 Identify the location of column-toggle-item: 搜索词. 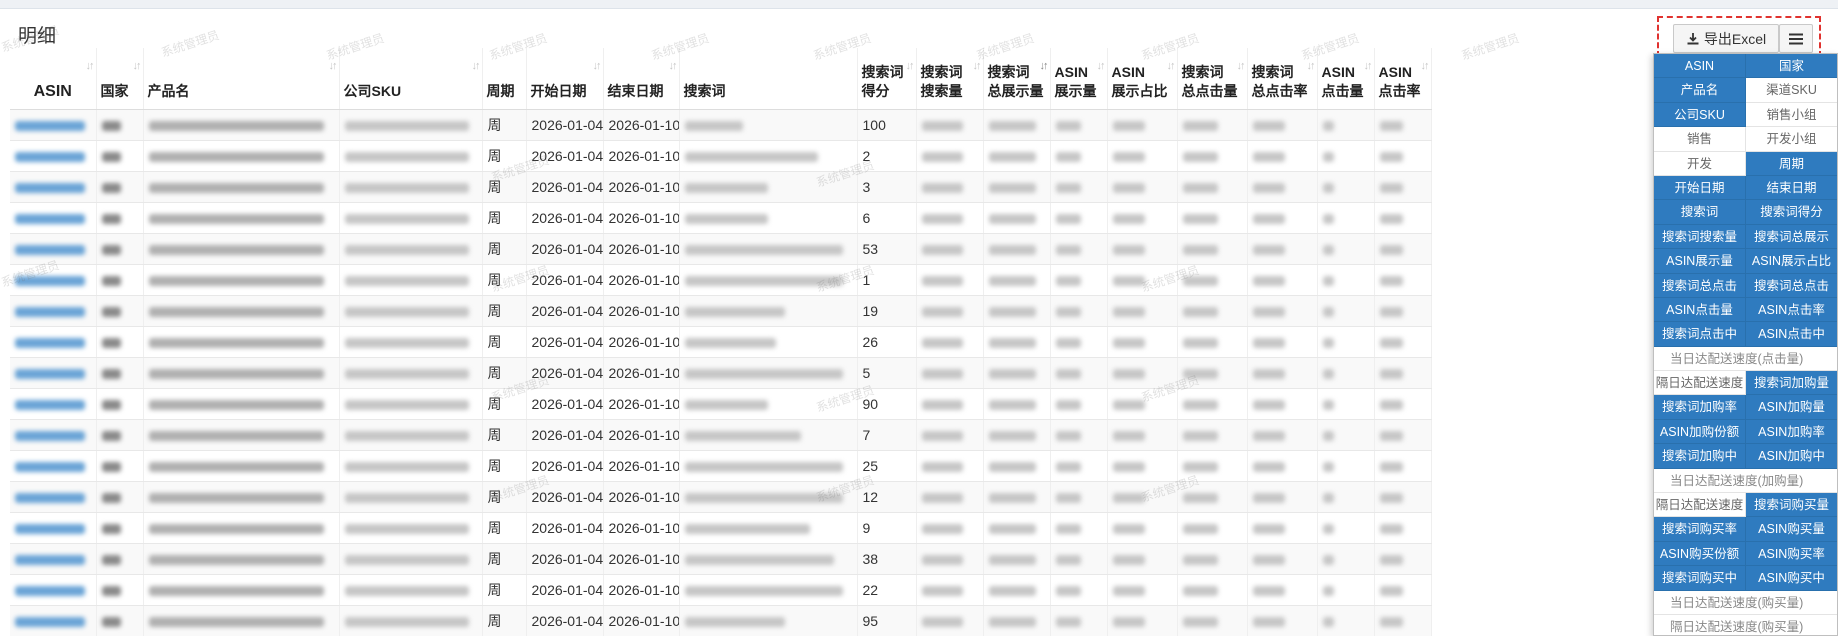
(1700, 212).